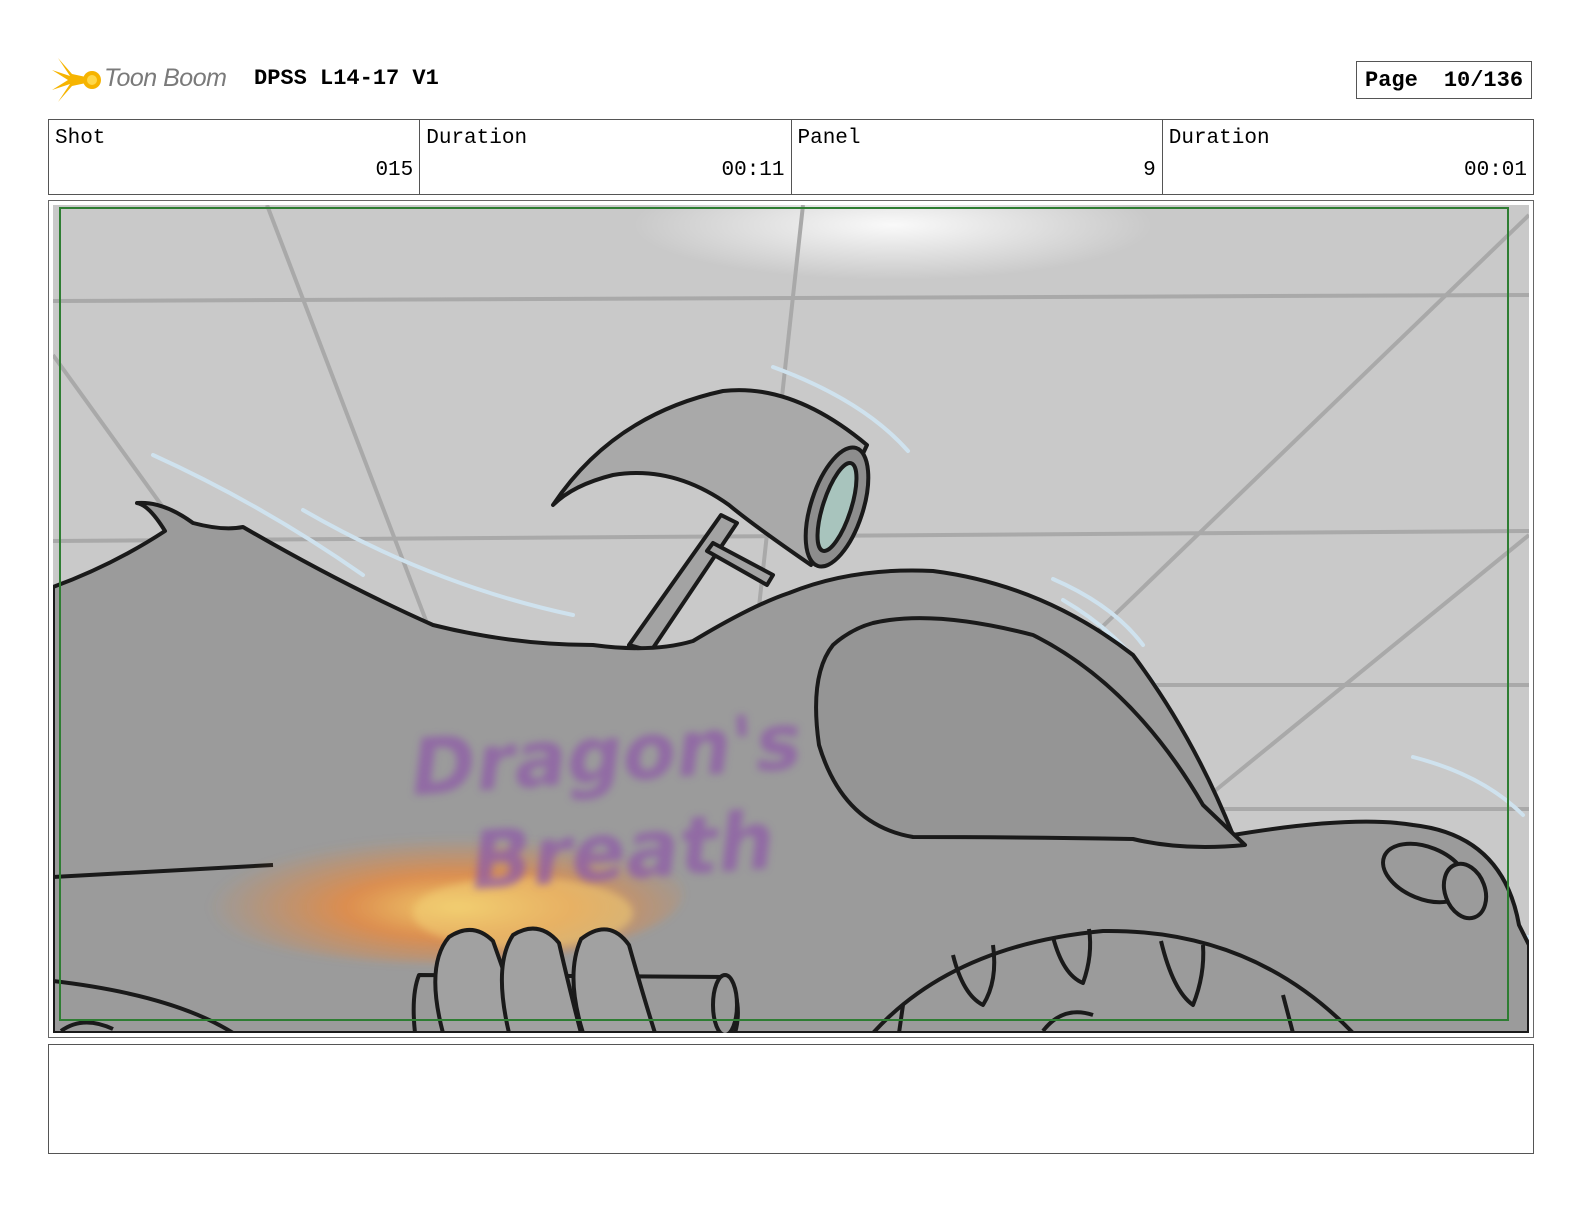 Image resolution: width=1584 pixels, height=1224 pixels. What do you see at coordinates (346, 78) in the screenshot?
I see `project-title: DPSS L14-17 V1` at bounding box center [346, 78].